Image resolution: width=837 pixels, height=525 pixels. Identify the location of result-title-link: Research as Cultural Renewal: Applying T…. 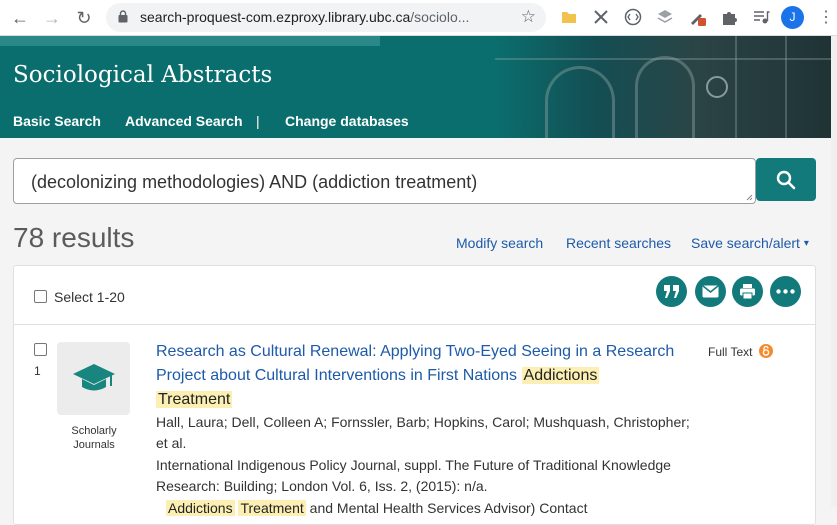
(415, 352).